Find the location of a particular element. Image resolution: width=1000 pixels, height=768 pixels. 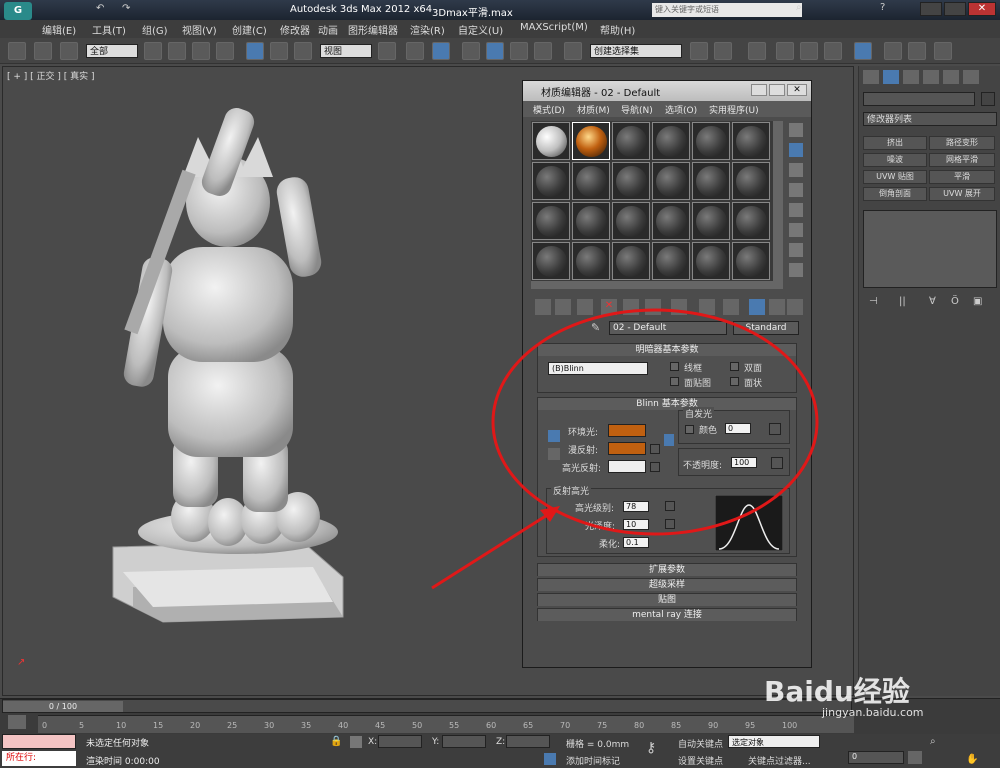

viewport-label: [ + ] [ 正交 ] [ 真实 ] is located at coordinates (51, 75).